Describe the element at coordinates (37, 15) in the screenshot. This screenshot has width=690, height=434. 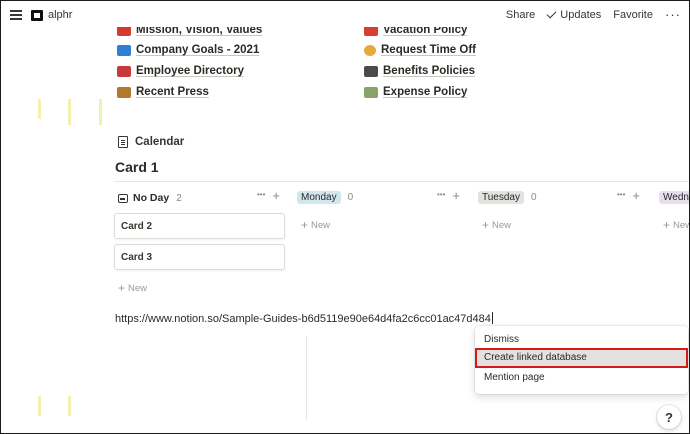
I see `page-icon` at that location.